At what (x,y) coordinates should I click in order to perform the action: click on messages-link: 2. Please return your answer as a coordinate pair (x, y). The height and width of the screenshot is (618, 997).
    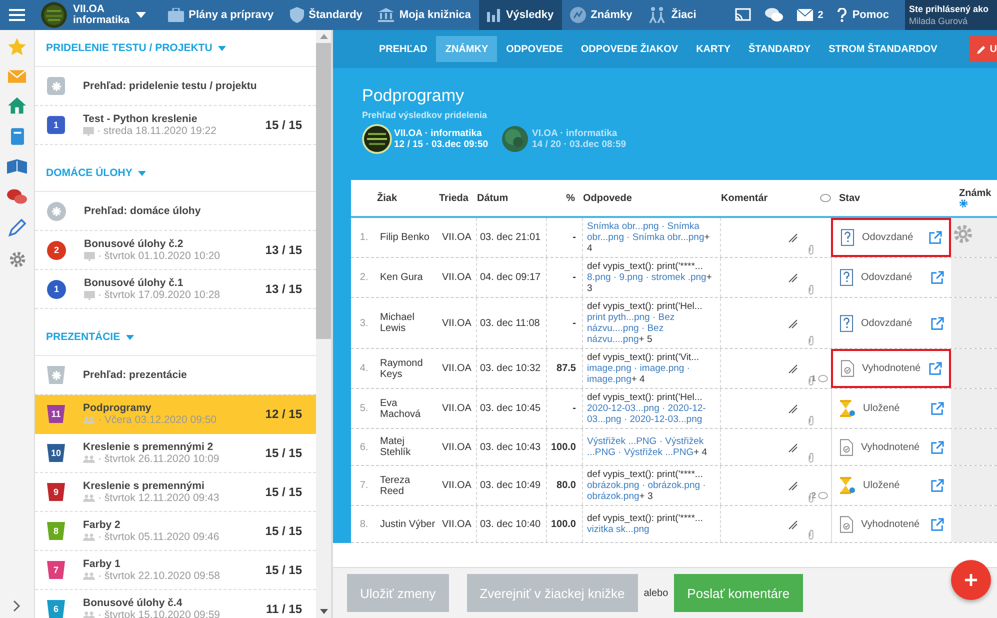
    Looking at the image, I should click on (810, 15).